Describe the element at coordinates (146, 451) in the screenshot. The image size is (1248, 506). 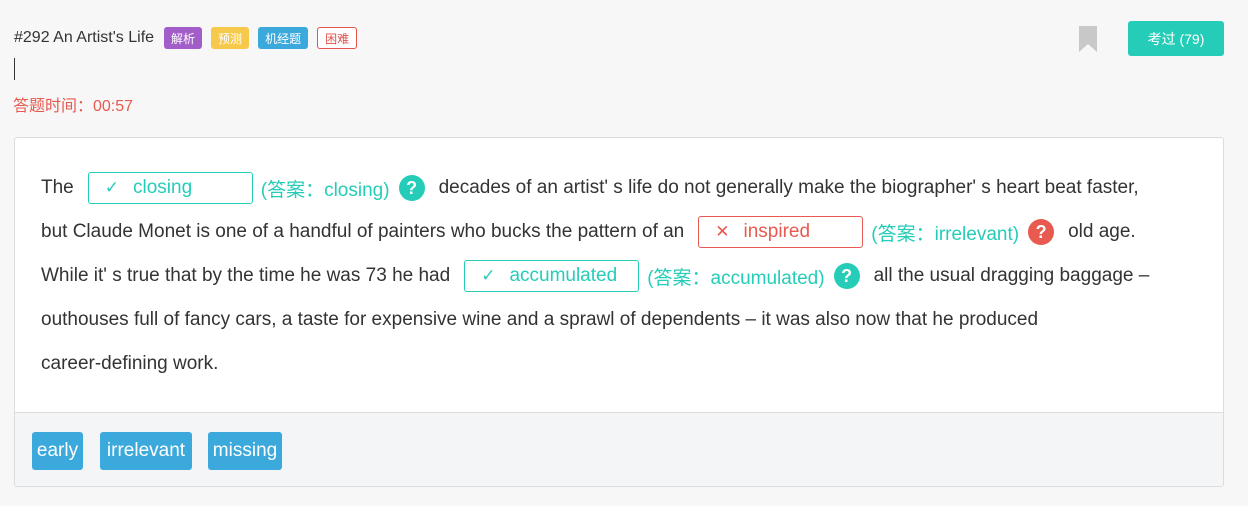
I see `option-chip-irrelevant: irrelevant` at that location.